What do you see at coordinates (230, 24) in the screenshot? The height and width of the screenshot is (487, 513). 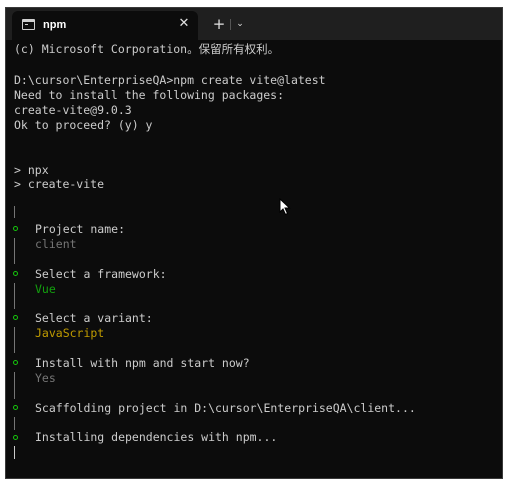 I see `tab-separator` at bounding box center [230, 24].